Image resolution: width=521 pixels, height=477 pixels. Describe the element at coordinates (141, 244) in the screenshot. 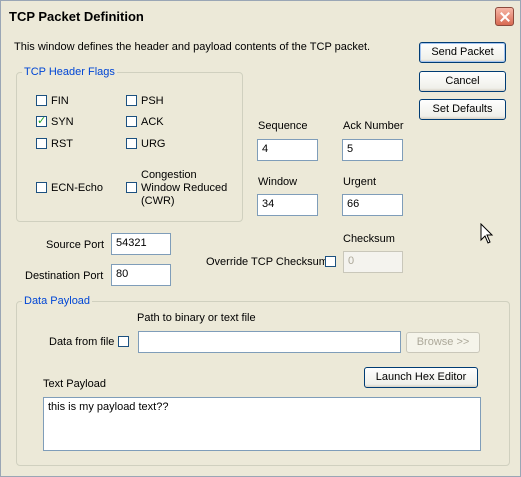

I see `source-port-input: 54321` at that location.